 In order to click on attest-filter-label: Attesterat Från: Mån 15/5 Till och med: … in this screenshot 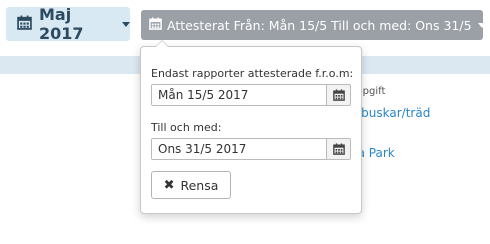, I will do `click(319, 25)`.